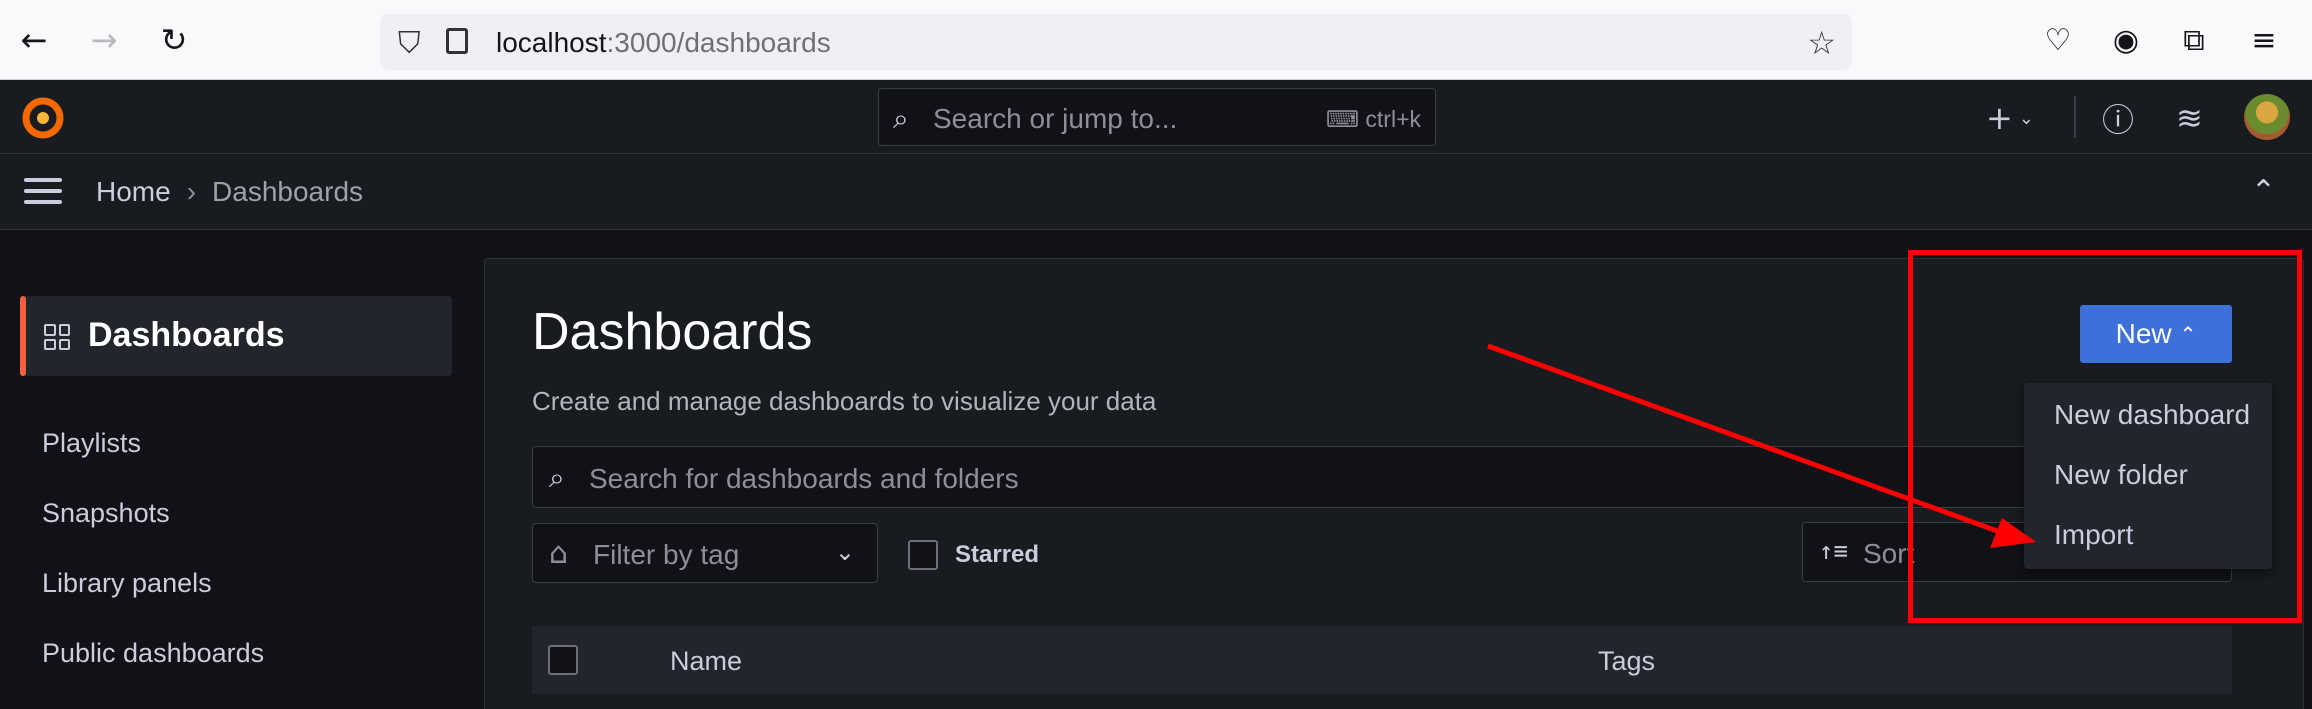  I want to click on annotation-arrow, so click(1761, 445).